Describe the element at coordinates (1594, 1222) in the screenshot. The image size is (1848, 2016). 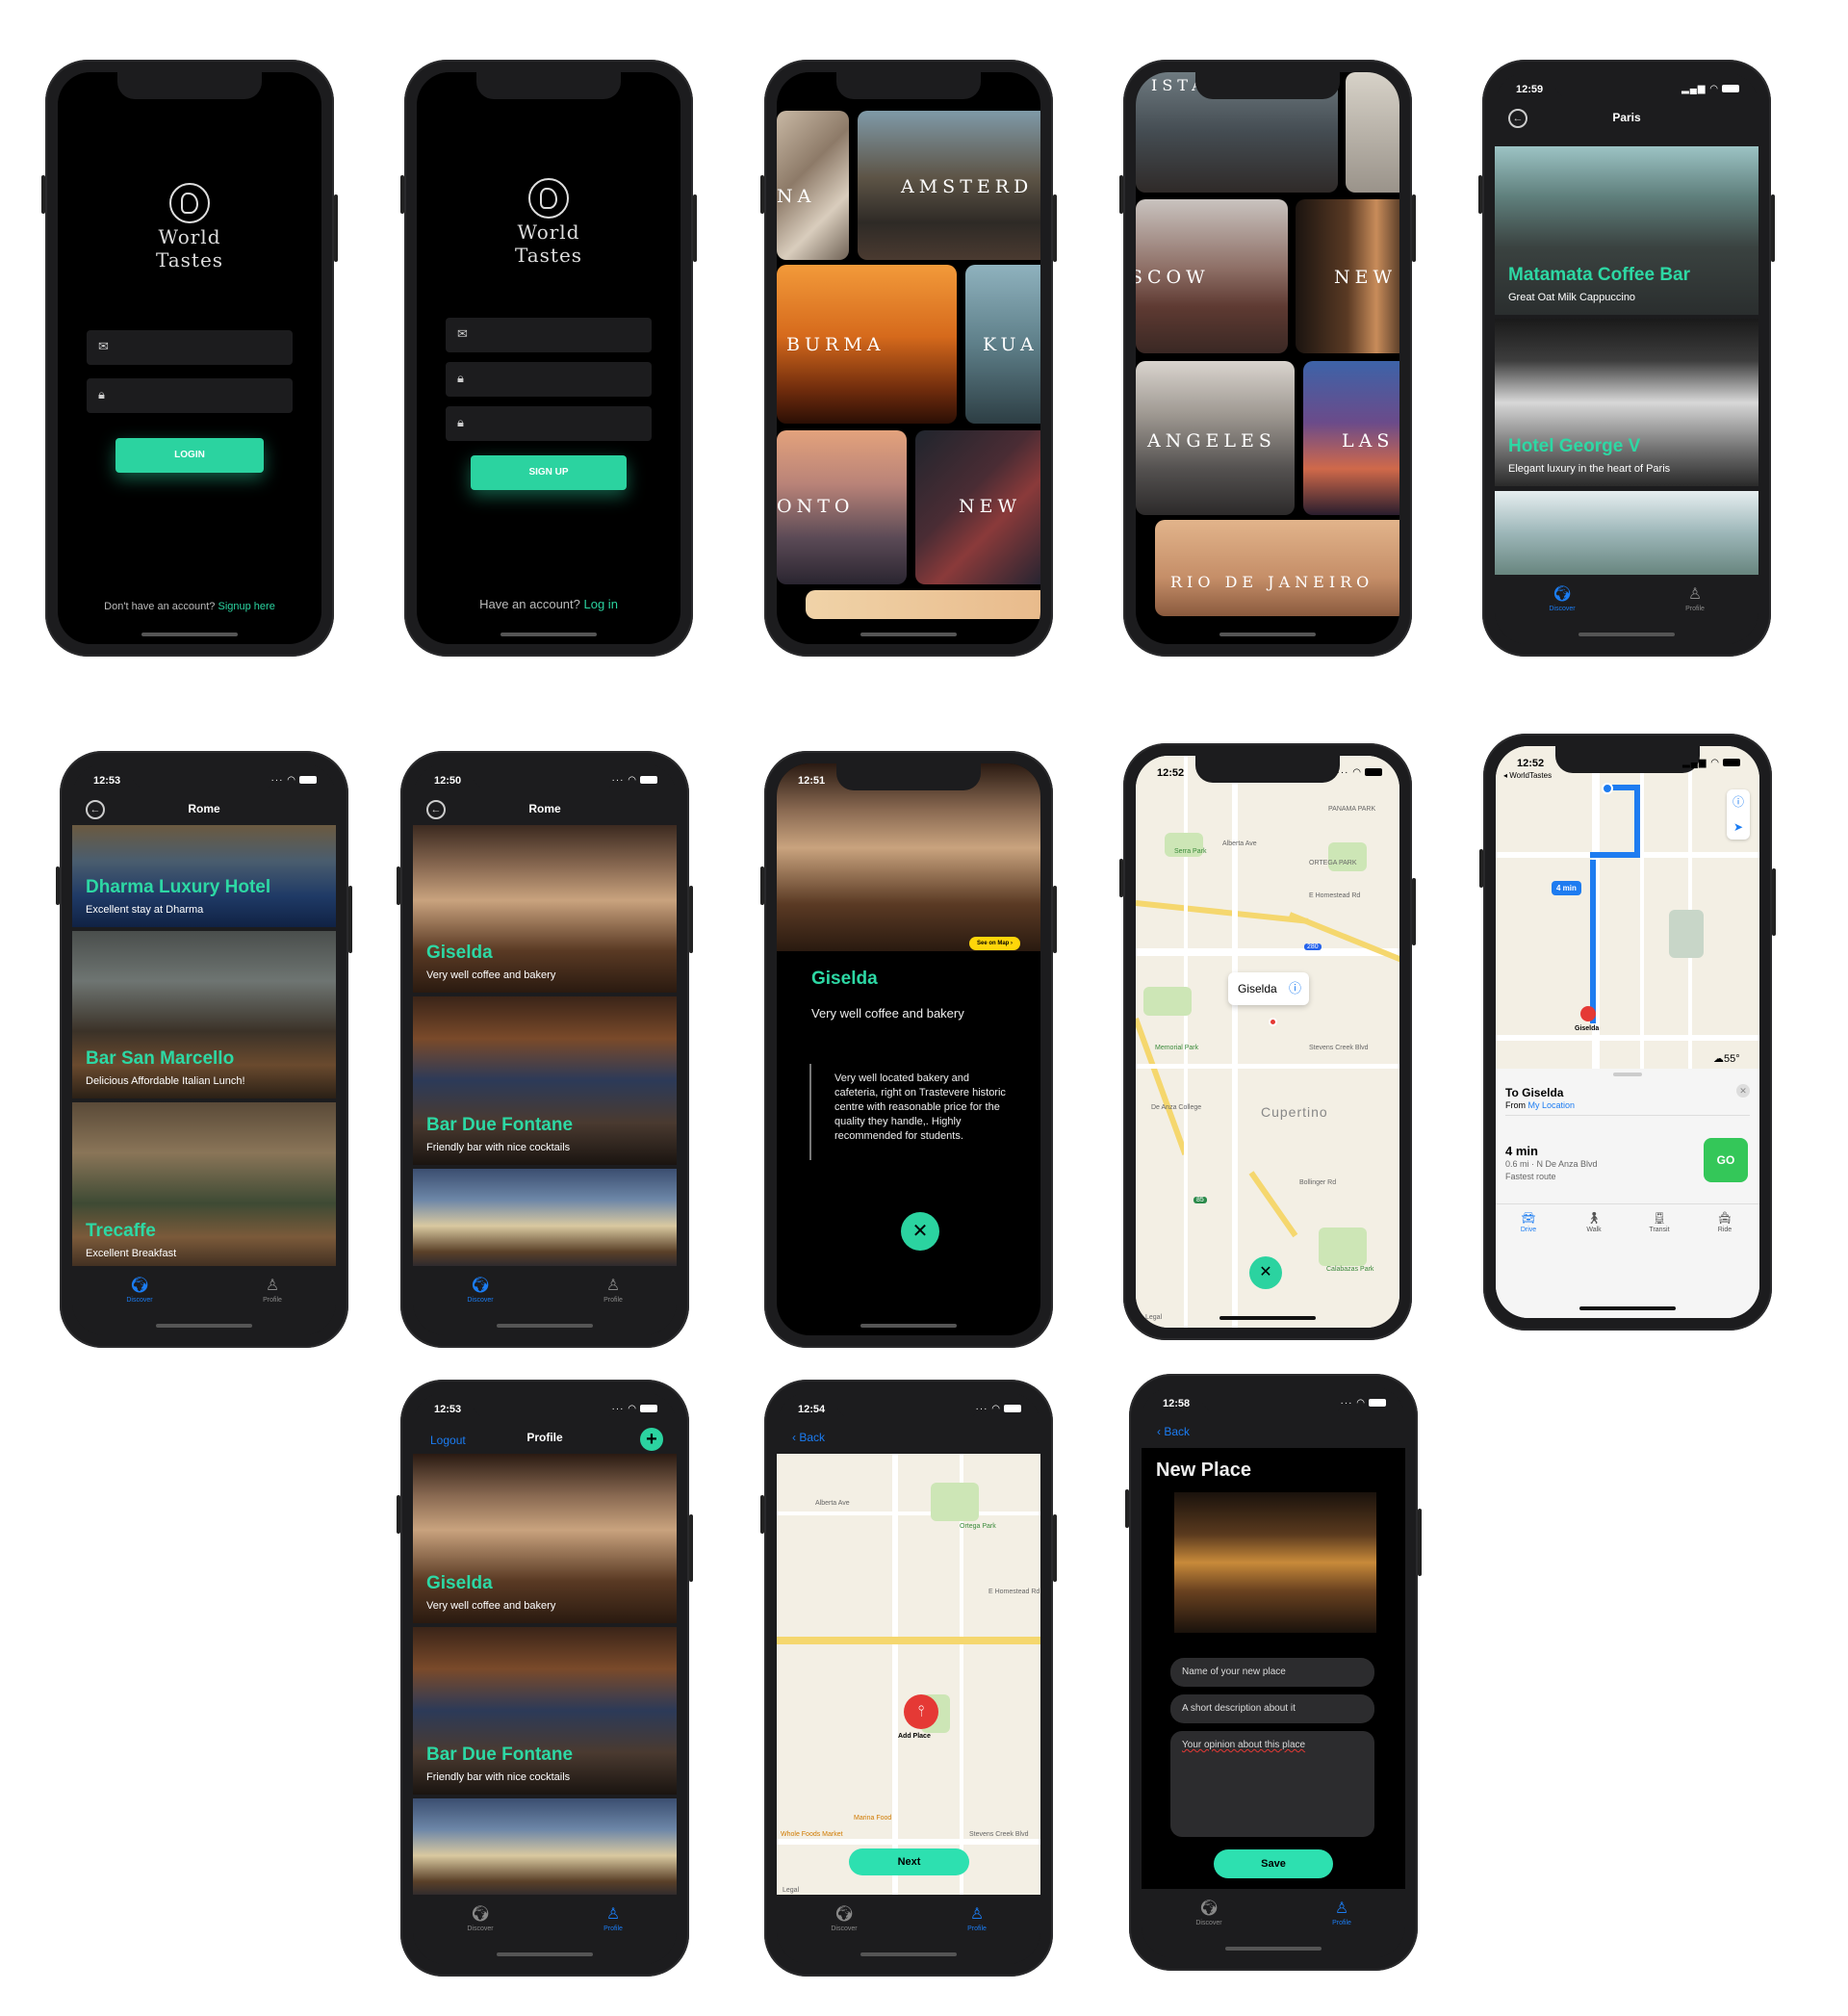
I see `mode-walk: 🚶︎ Walk` at that location.